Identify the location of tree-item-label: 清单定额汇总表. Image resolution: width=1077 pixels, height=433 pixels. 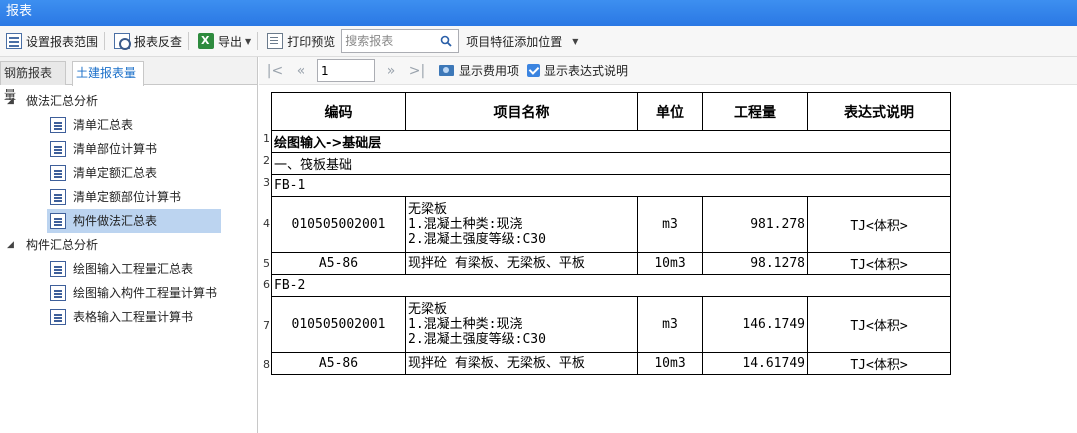
(115, 173).